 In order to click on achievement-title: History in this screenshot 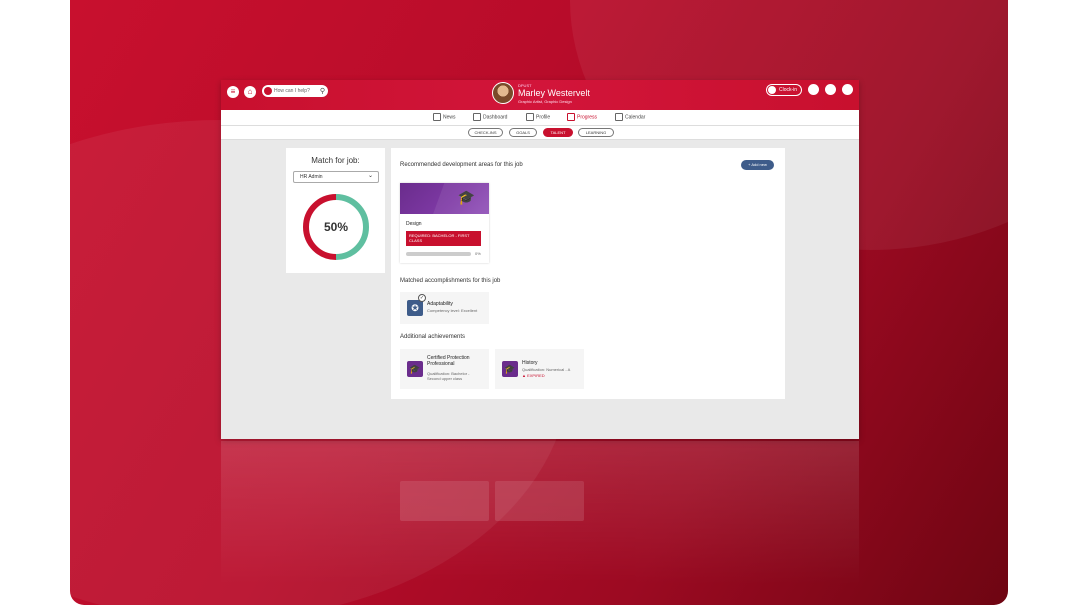, I will do `click(530, 363)`.